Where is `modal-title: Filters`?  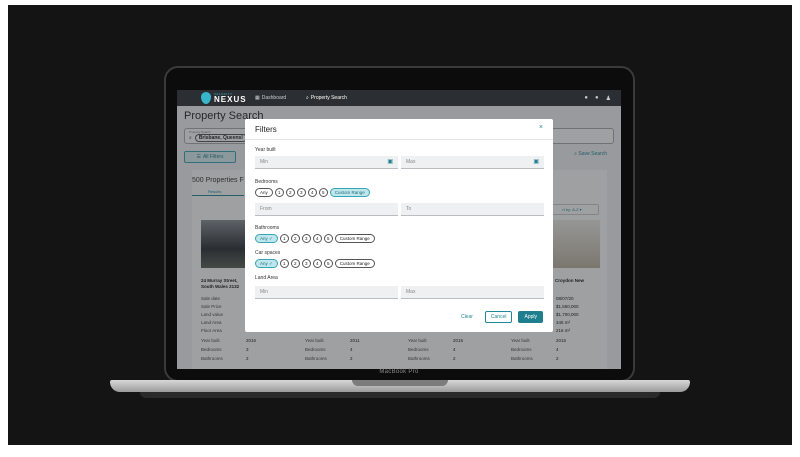
modal-title: Filters is located at coordinates (266, 129).